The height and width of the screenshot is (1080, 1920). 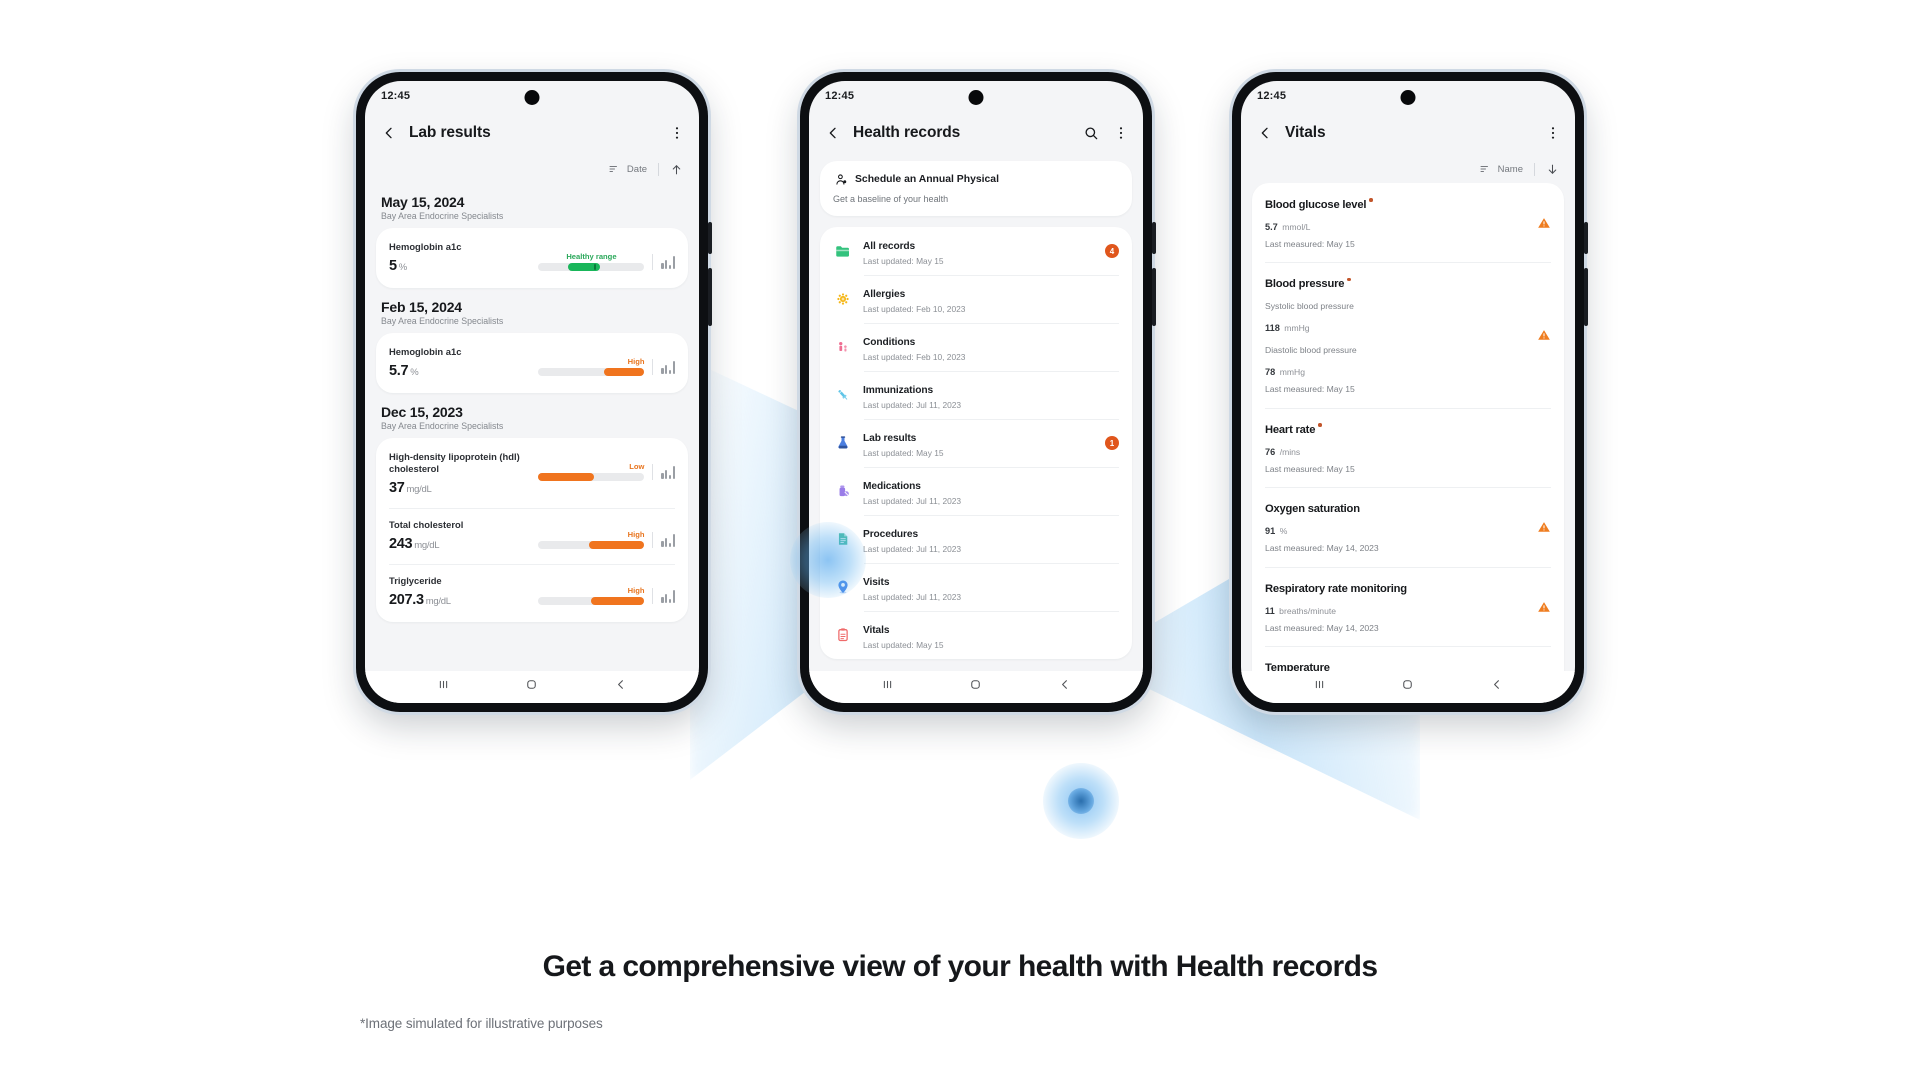 I want to click on lab-result-card: Hemoglobin a1c 5% Healthy range, so click(x=532, y=258).